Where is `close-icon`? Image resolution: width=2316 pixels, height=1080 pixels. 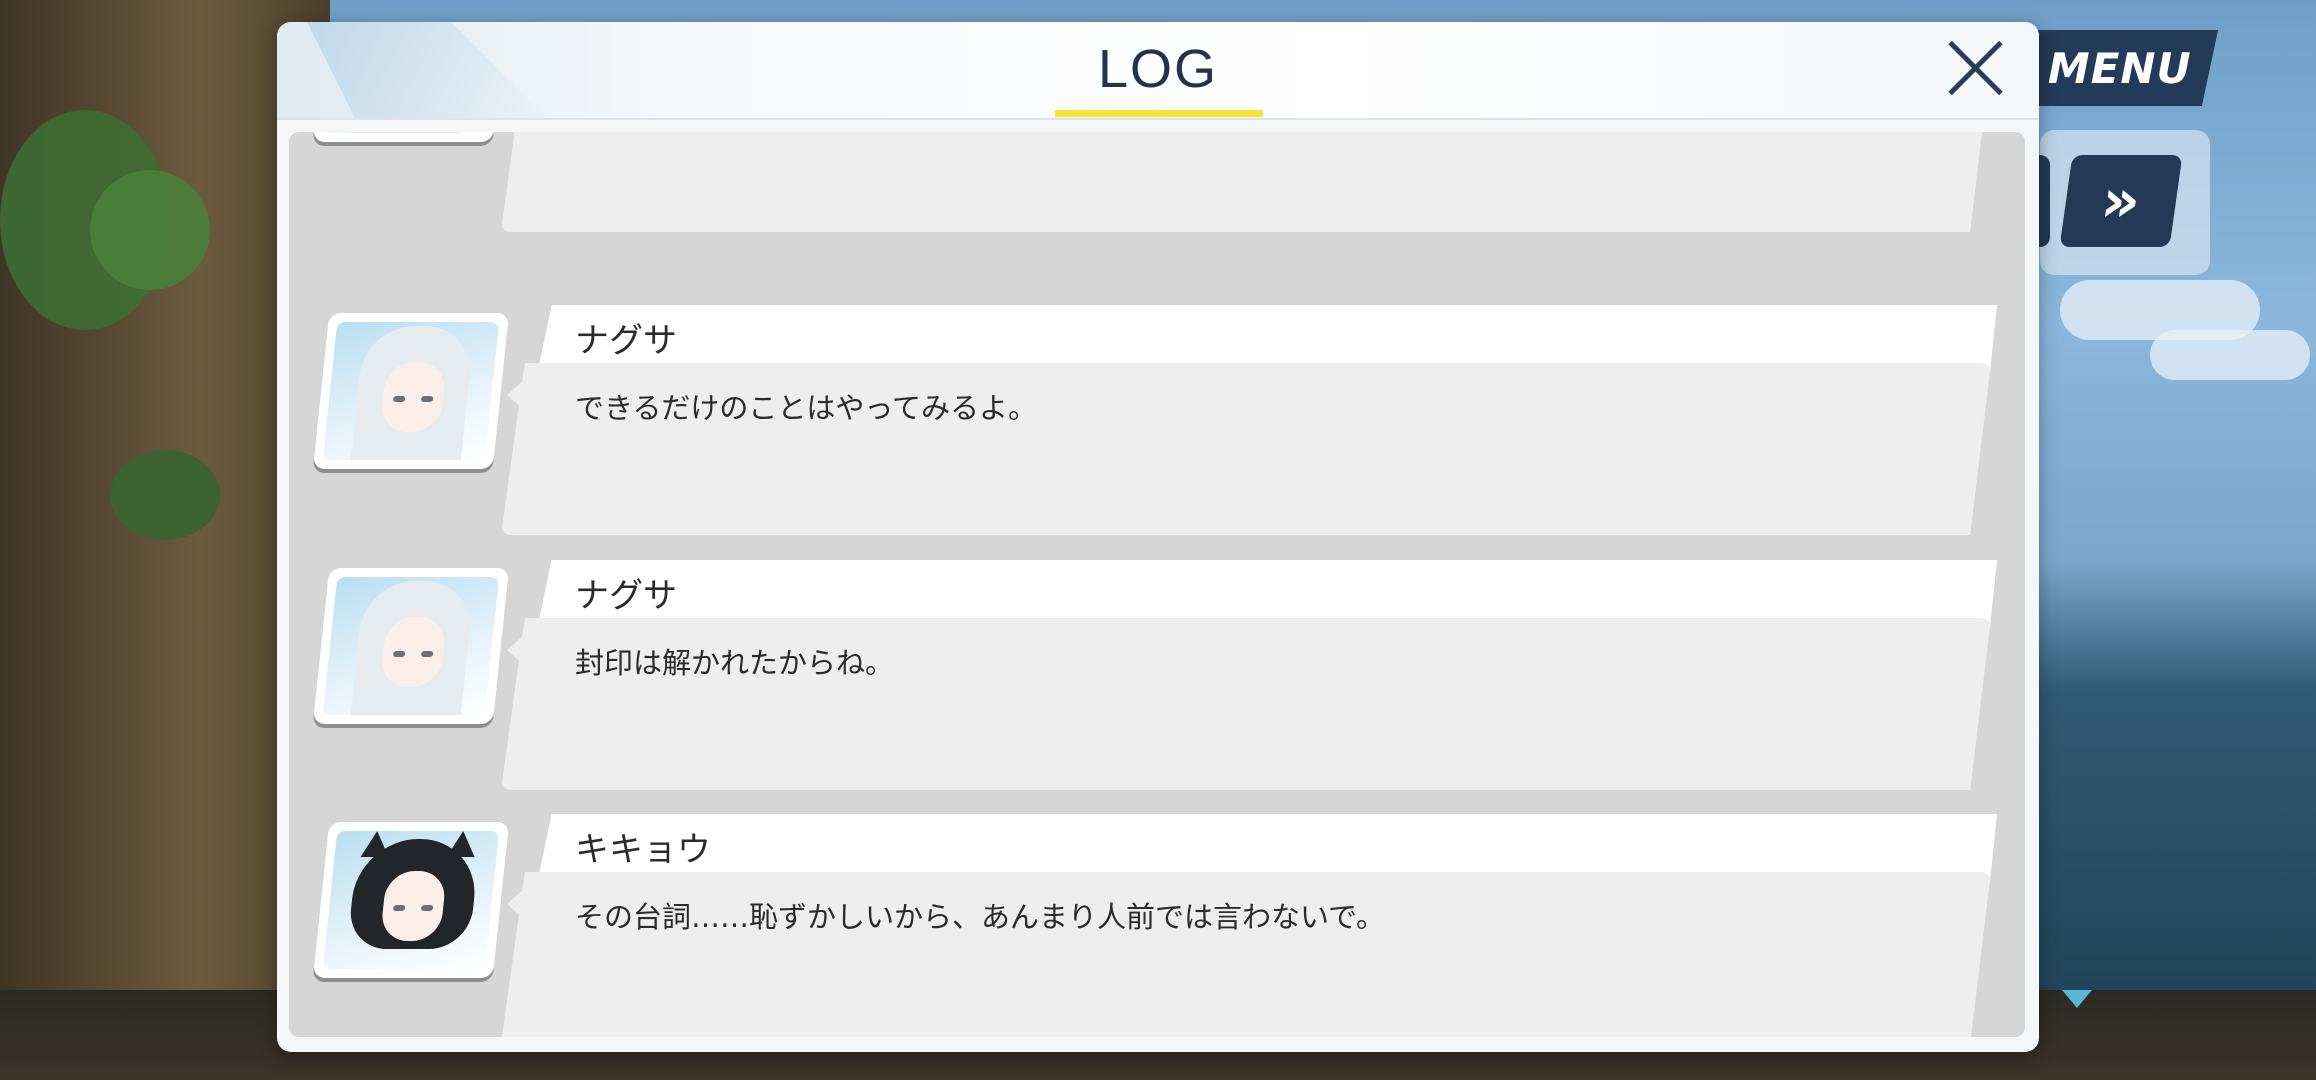 close-icon is located at coordinates (1975, 68).